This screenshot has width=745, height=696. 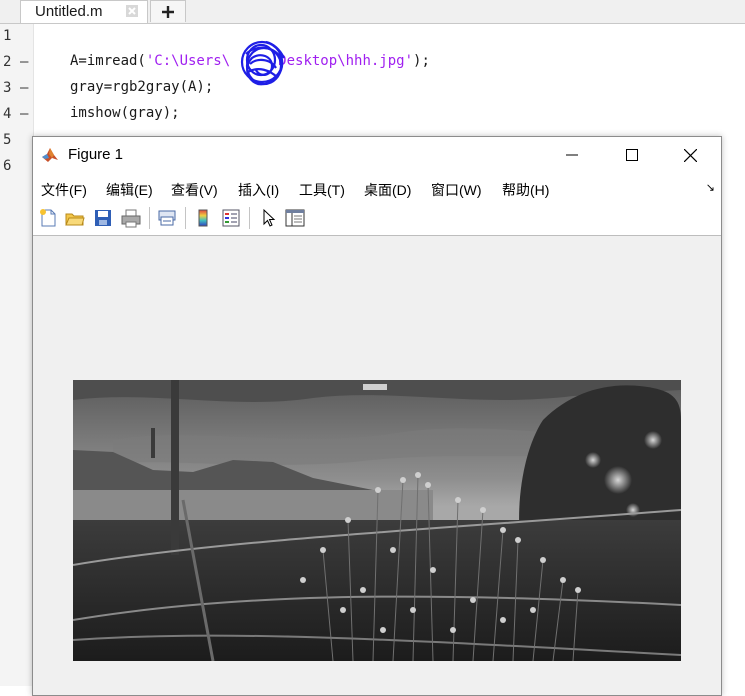 I want to click on figure-title-bar: Figure 1, so click(x=377, y=155).